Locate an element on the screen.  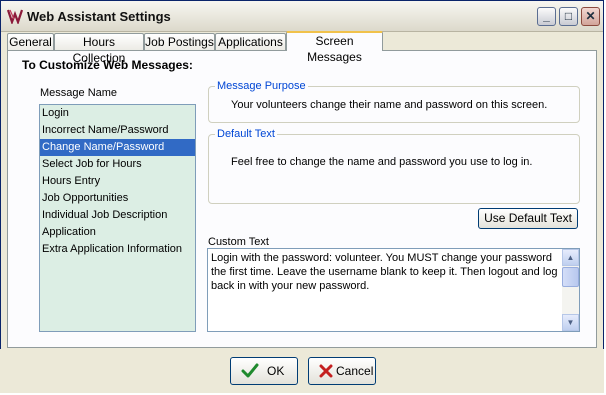
message-purpose-legend: Message Purpose is located at coordinates (261, 86).